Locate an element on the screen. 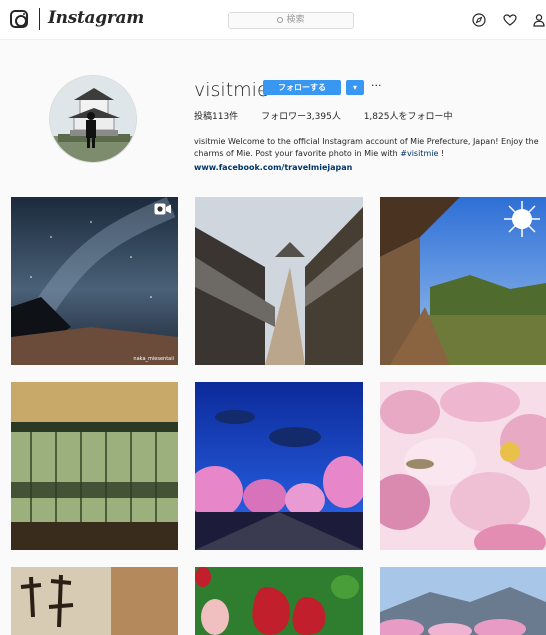 The image size is (546, 635). post-tile-1: naka_miesentaii is located at coordinates (94, 281).